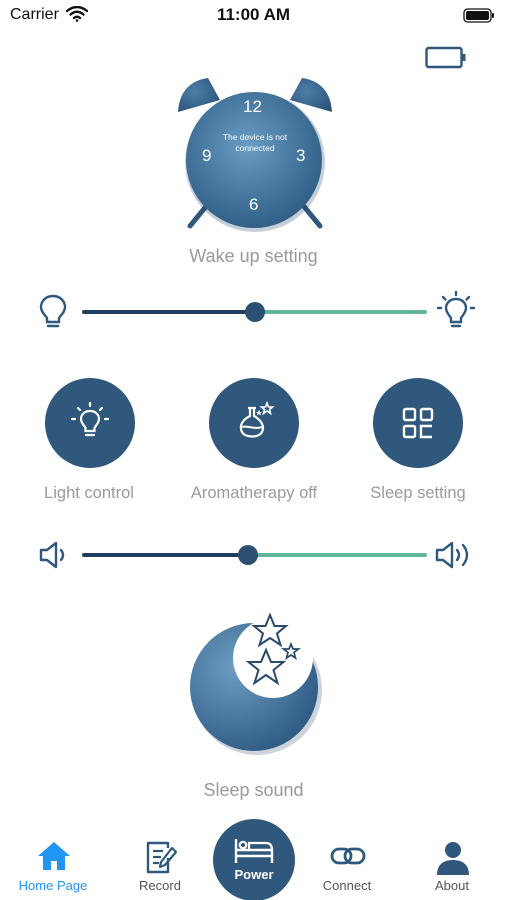  What do you see at coordinates (52, 555) in the screenshot?
I see `speaker-low-icon` at bounding box center [52, 555].